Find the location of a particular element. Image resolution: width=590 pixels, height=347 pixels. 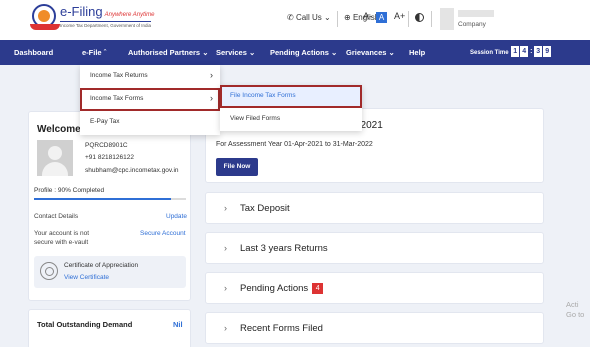

session-label: Session Time is located at coordinates (489, 53).